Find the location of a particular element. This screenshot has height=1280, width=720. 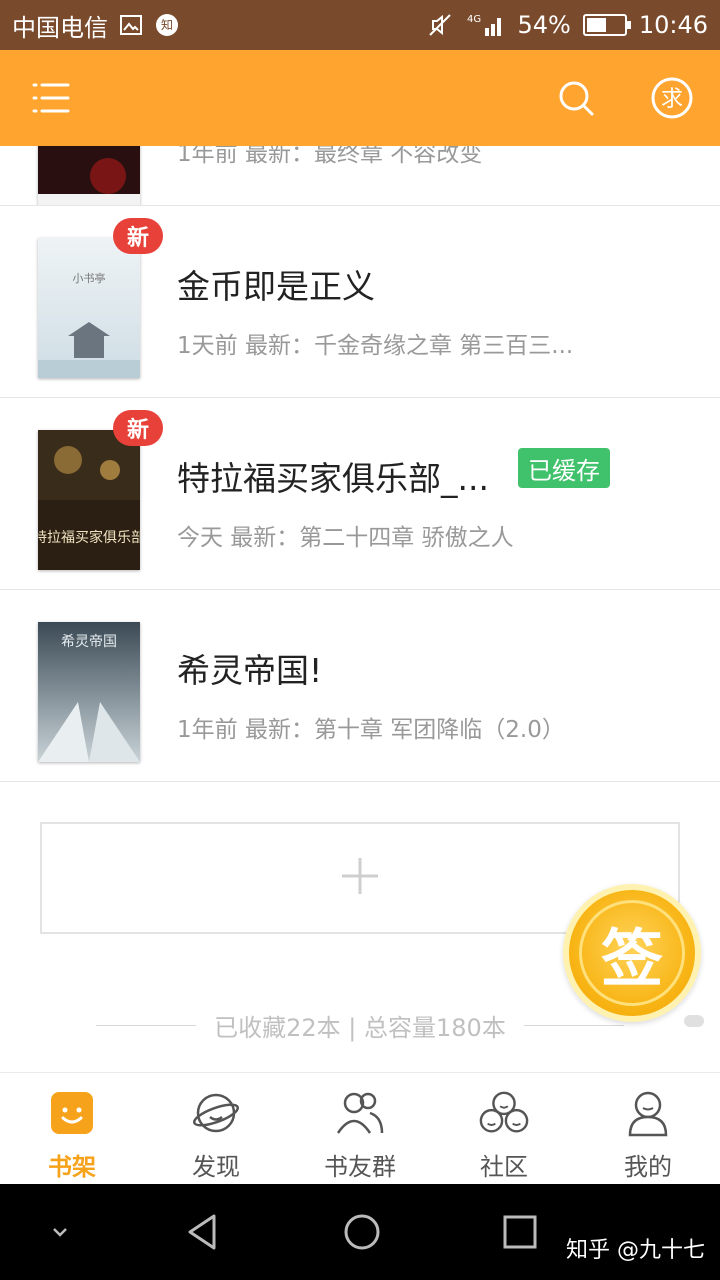

down-icon is located at coordinates (60, 1232).